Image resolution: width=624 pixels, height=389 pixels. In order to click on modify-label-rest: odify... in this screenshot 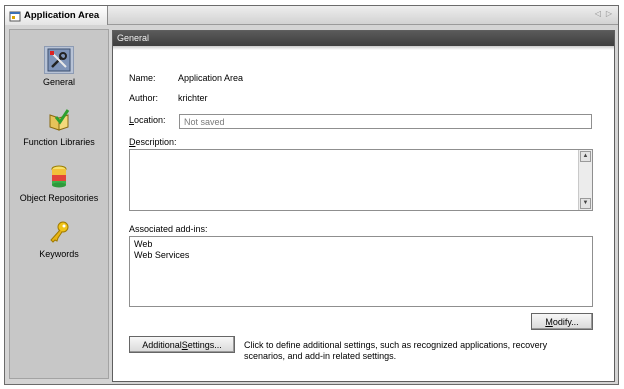, I will do `click(565, 321)`.